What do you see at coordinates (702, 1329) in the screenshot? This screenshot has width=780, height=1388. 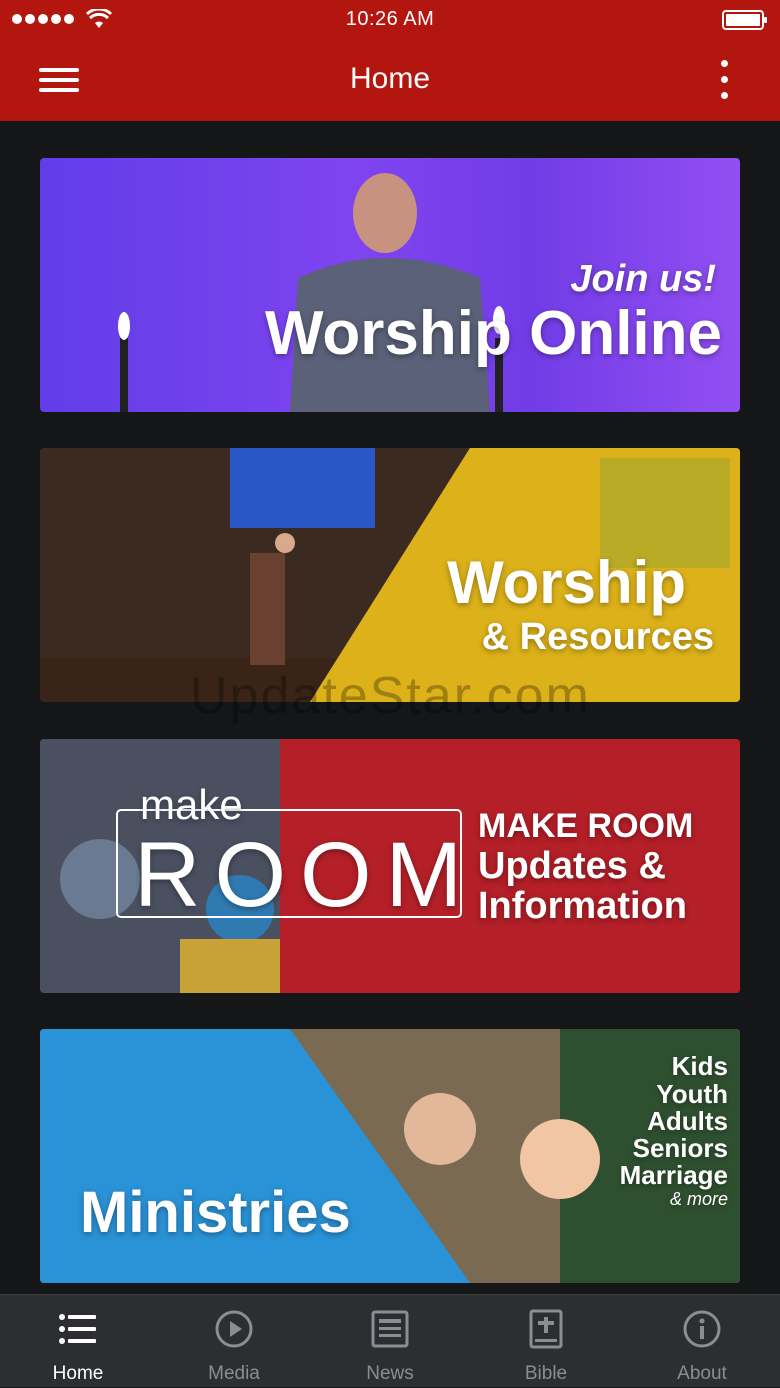 I see `info-circle-icon` at bounding box center [702, 1329].